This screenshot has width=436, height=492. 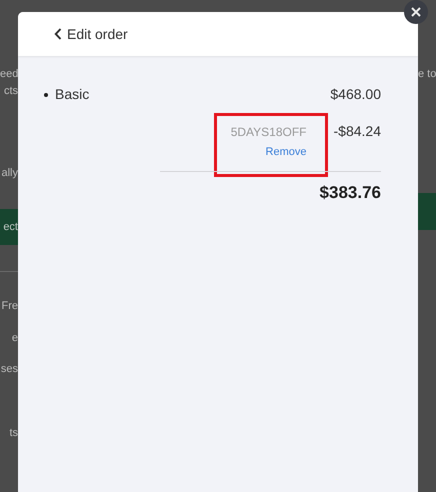 I want to click on page-text: ses, so click(x=9, y=369).